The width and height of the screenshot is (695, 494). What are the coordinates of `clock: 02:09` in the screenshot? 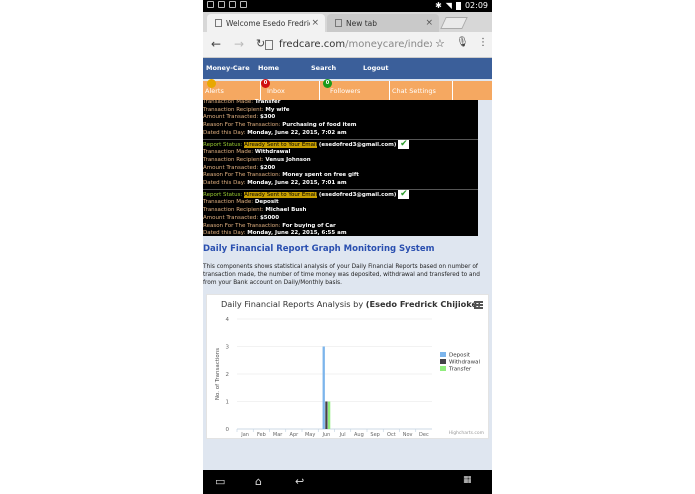 It's located at (476, 5).